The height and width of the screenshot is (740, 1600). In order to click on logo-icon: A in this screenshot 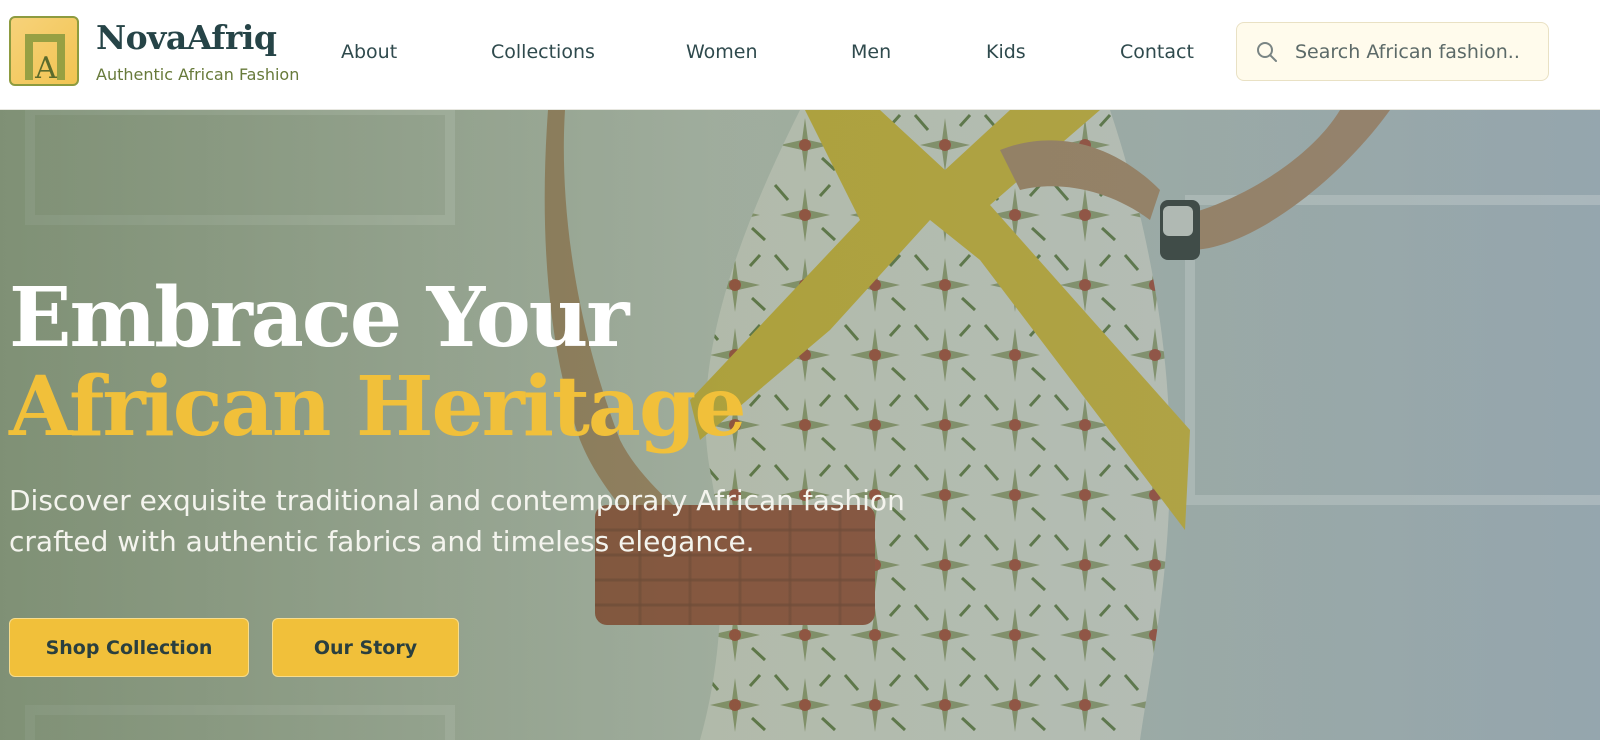, I will do `click(45, 60)`.